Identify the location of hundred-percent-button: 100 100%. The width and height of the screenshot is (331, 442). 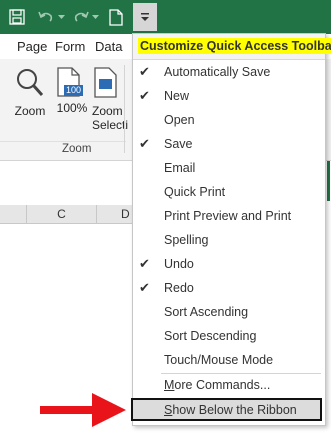
(72, 91).